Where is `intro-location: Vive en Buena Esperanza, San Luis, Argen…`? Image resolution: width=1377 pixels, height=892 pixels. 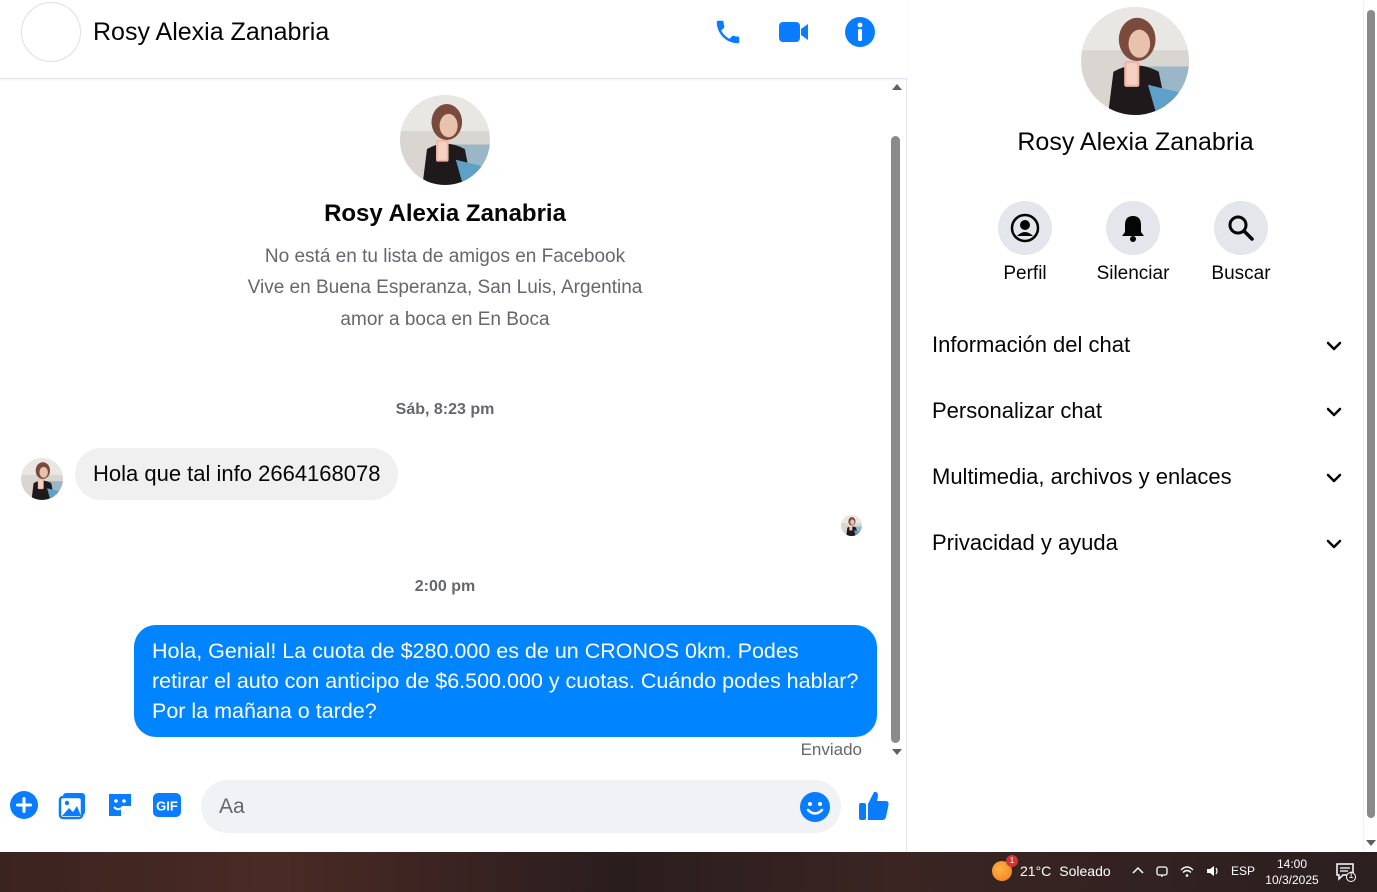 intro-location: Vive en Buena Esperanza, San Luis, Argen… is located at coordinates (445, 287).